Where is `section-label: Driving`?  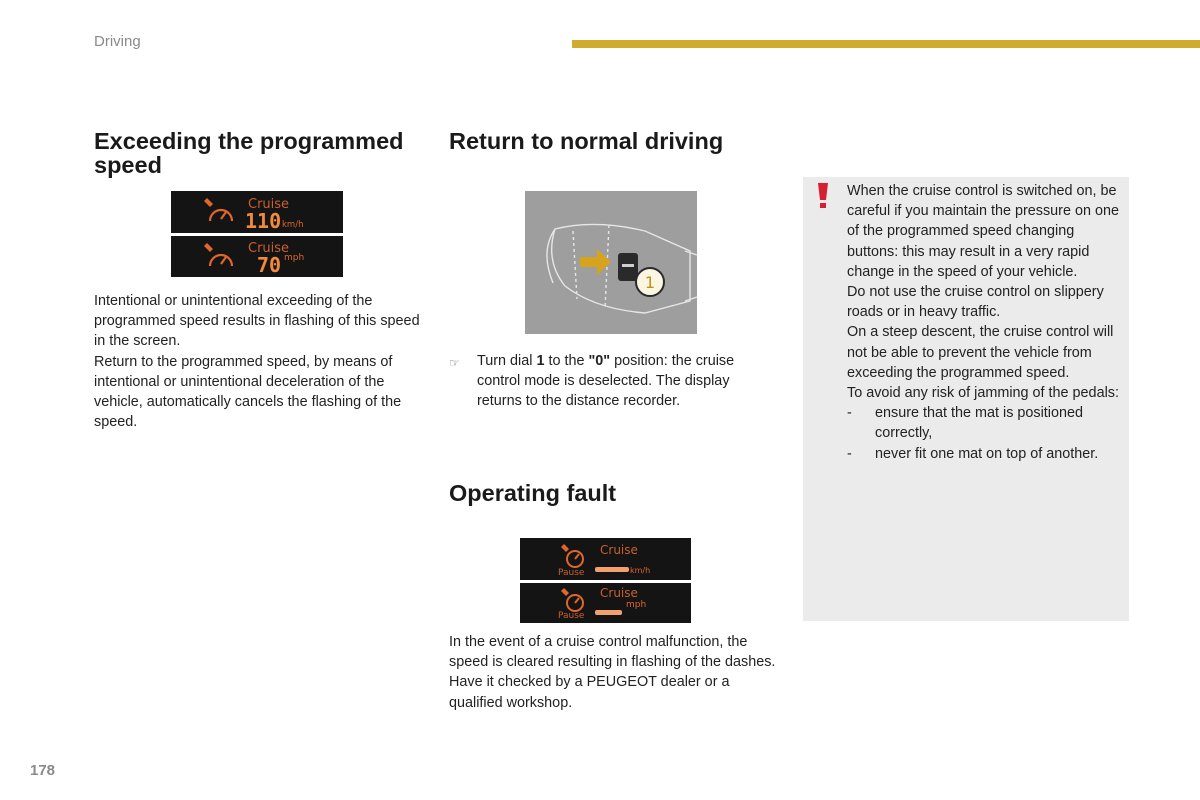
section-label: Driving is located at coordinates (117, 41).